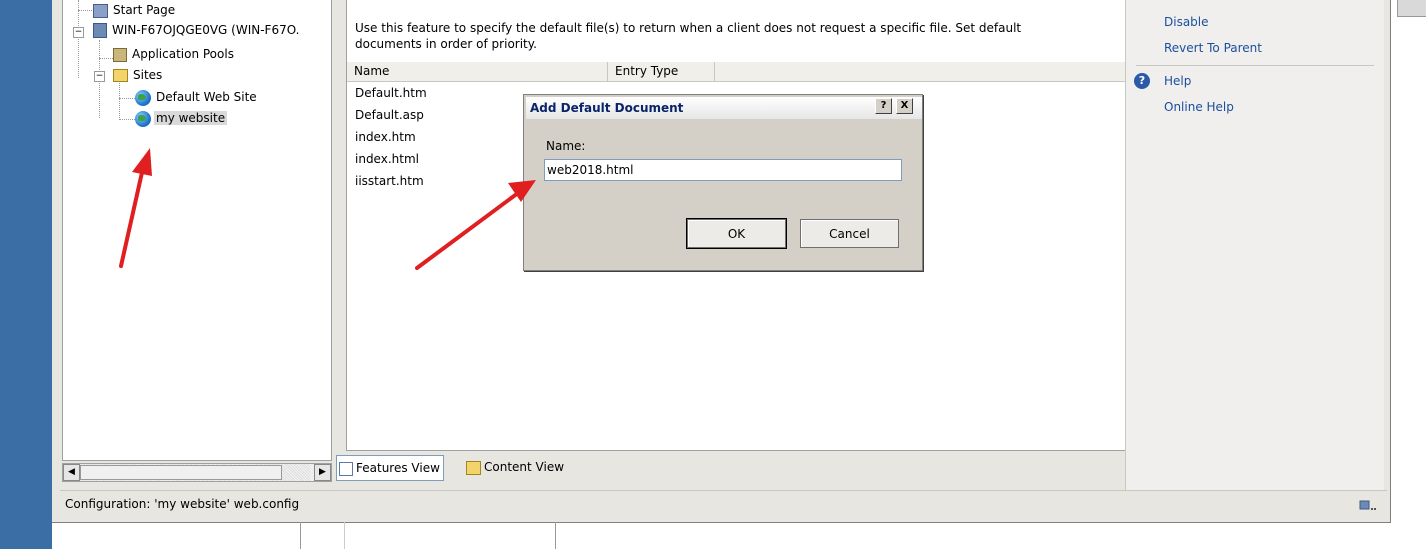 Image resolution: width=1426 pixels, height=549 pixels. Describe the element at coordinates (475, 225) in the screenshot. I see `arrow-to-name-input` at that location.